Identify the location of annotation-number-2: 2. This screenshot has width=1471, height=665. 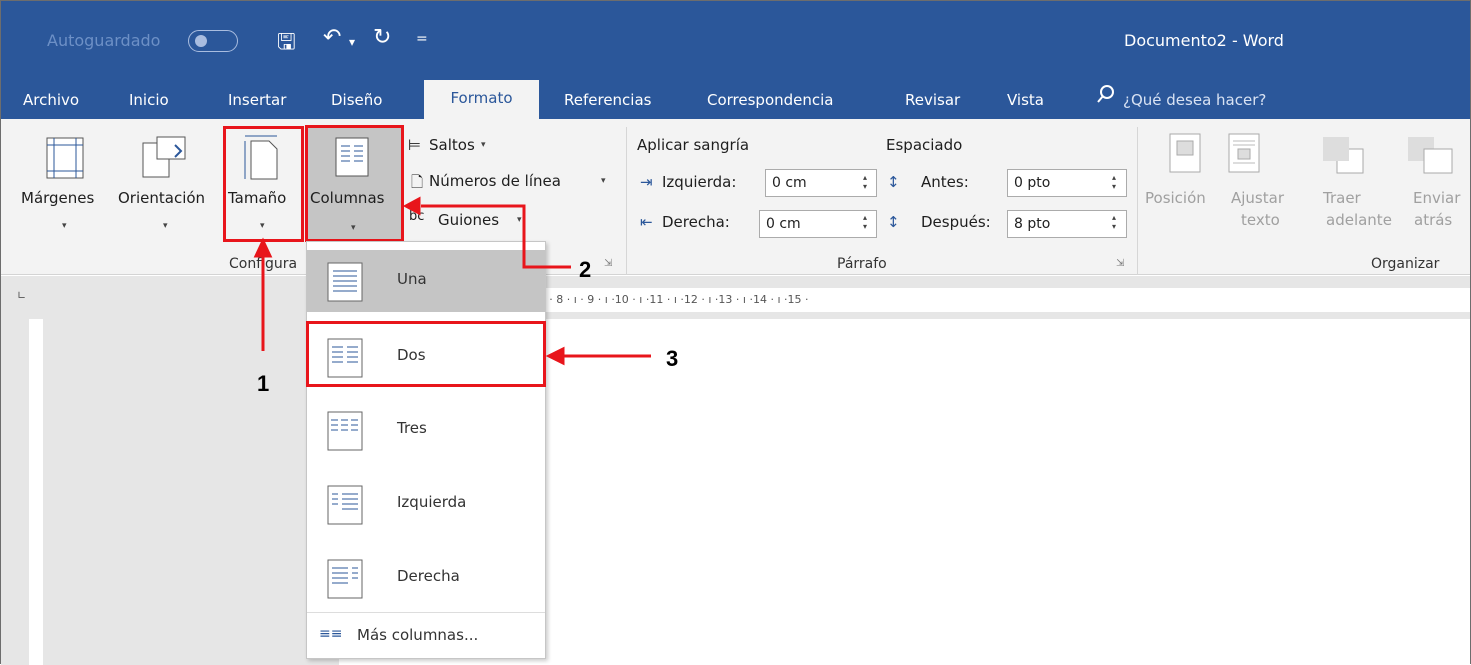
(585, 269).